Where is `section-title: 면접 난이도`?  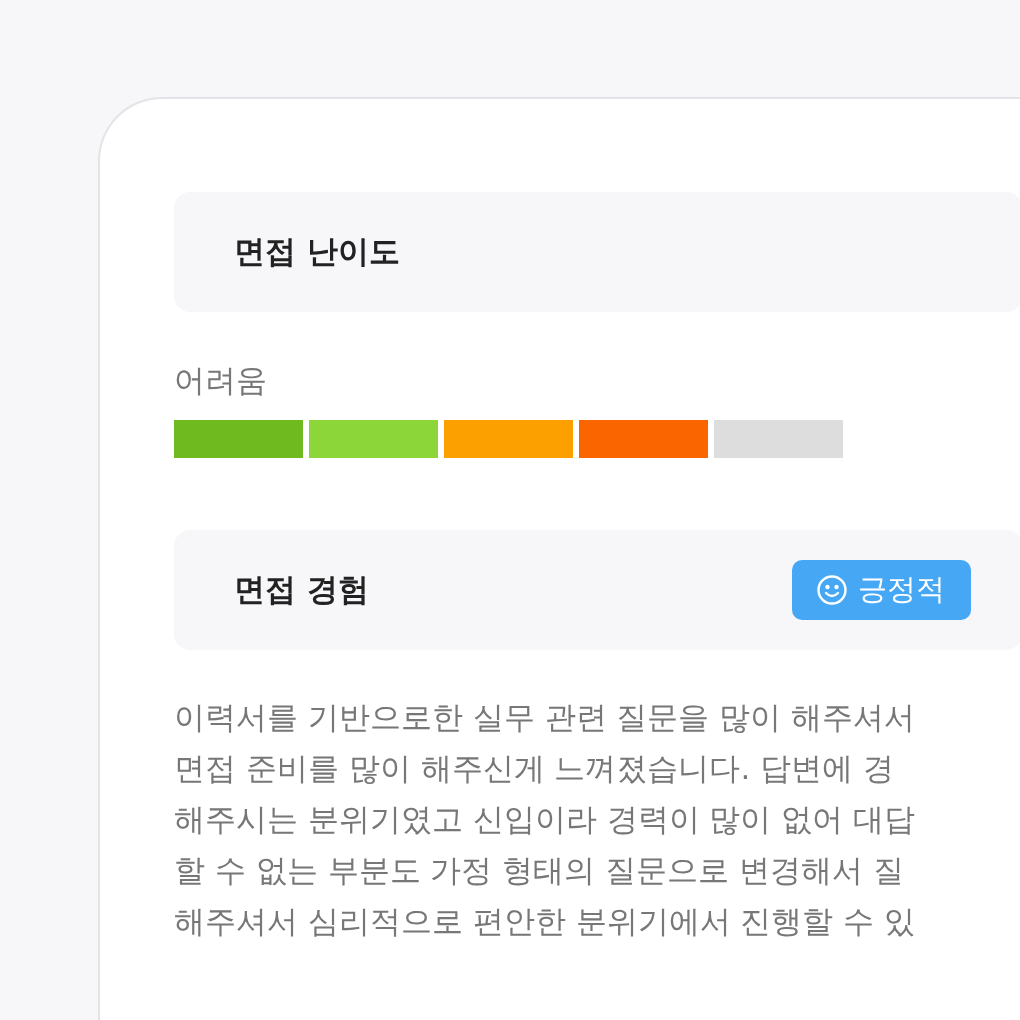
section-title: 면접 난이도 is located at coordinates (317, 251).